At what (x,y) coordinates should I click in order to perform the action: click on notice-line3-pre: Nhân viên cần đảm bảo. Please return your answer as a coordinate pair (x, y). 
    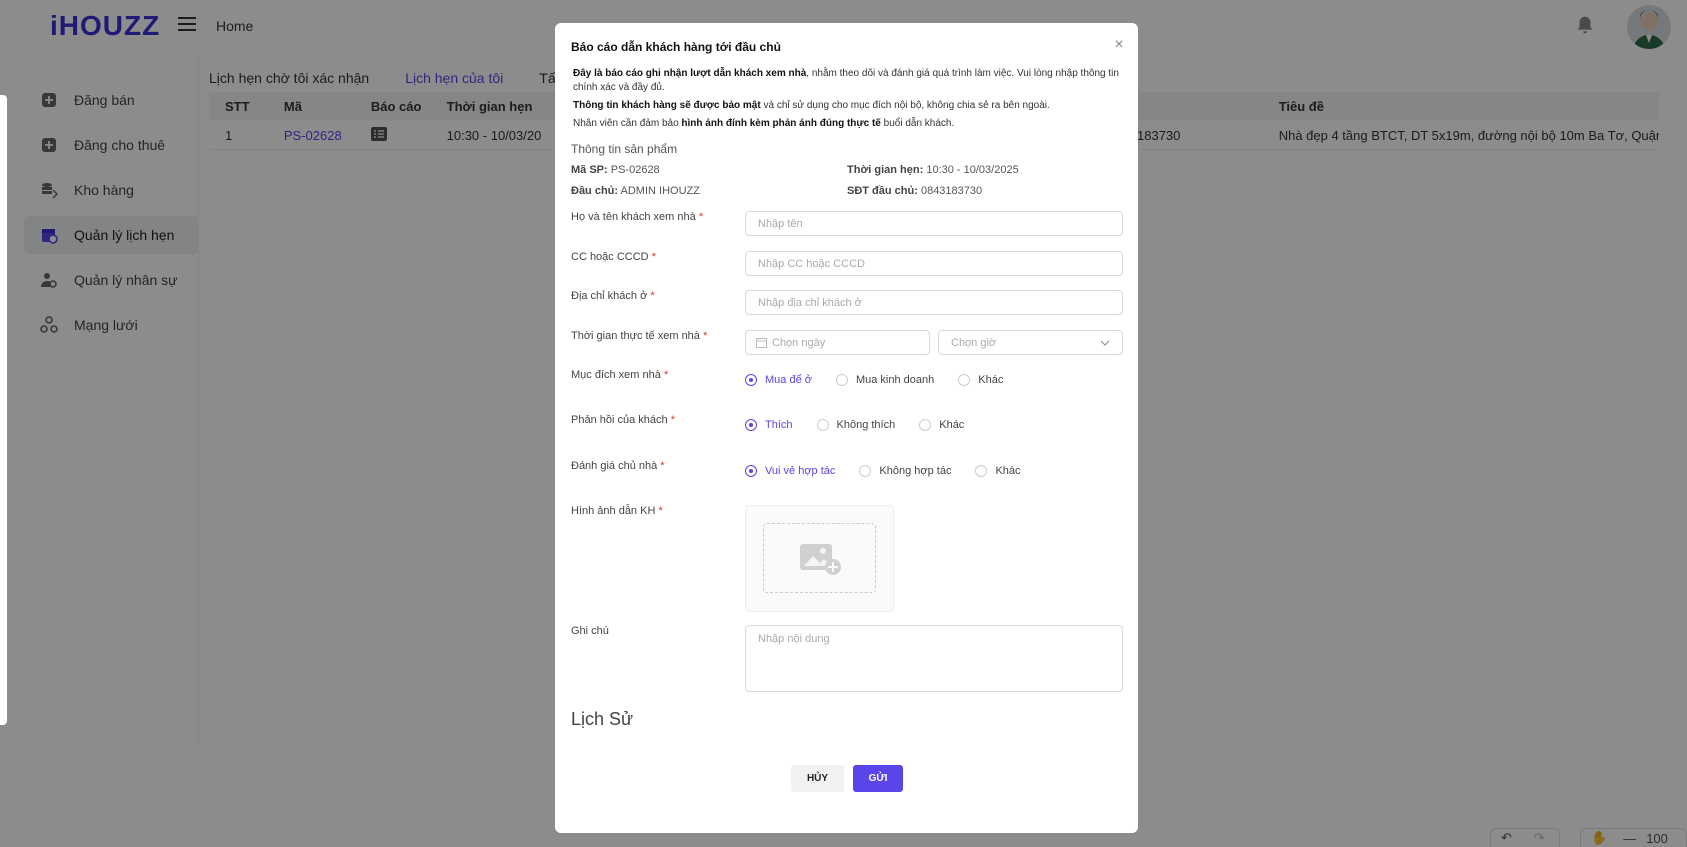
    Looking at the image, I should click on (627, 123).